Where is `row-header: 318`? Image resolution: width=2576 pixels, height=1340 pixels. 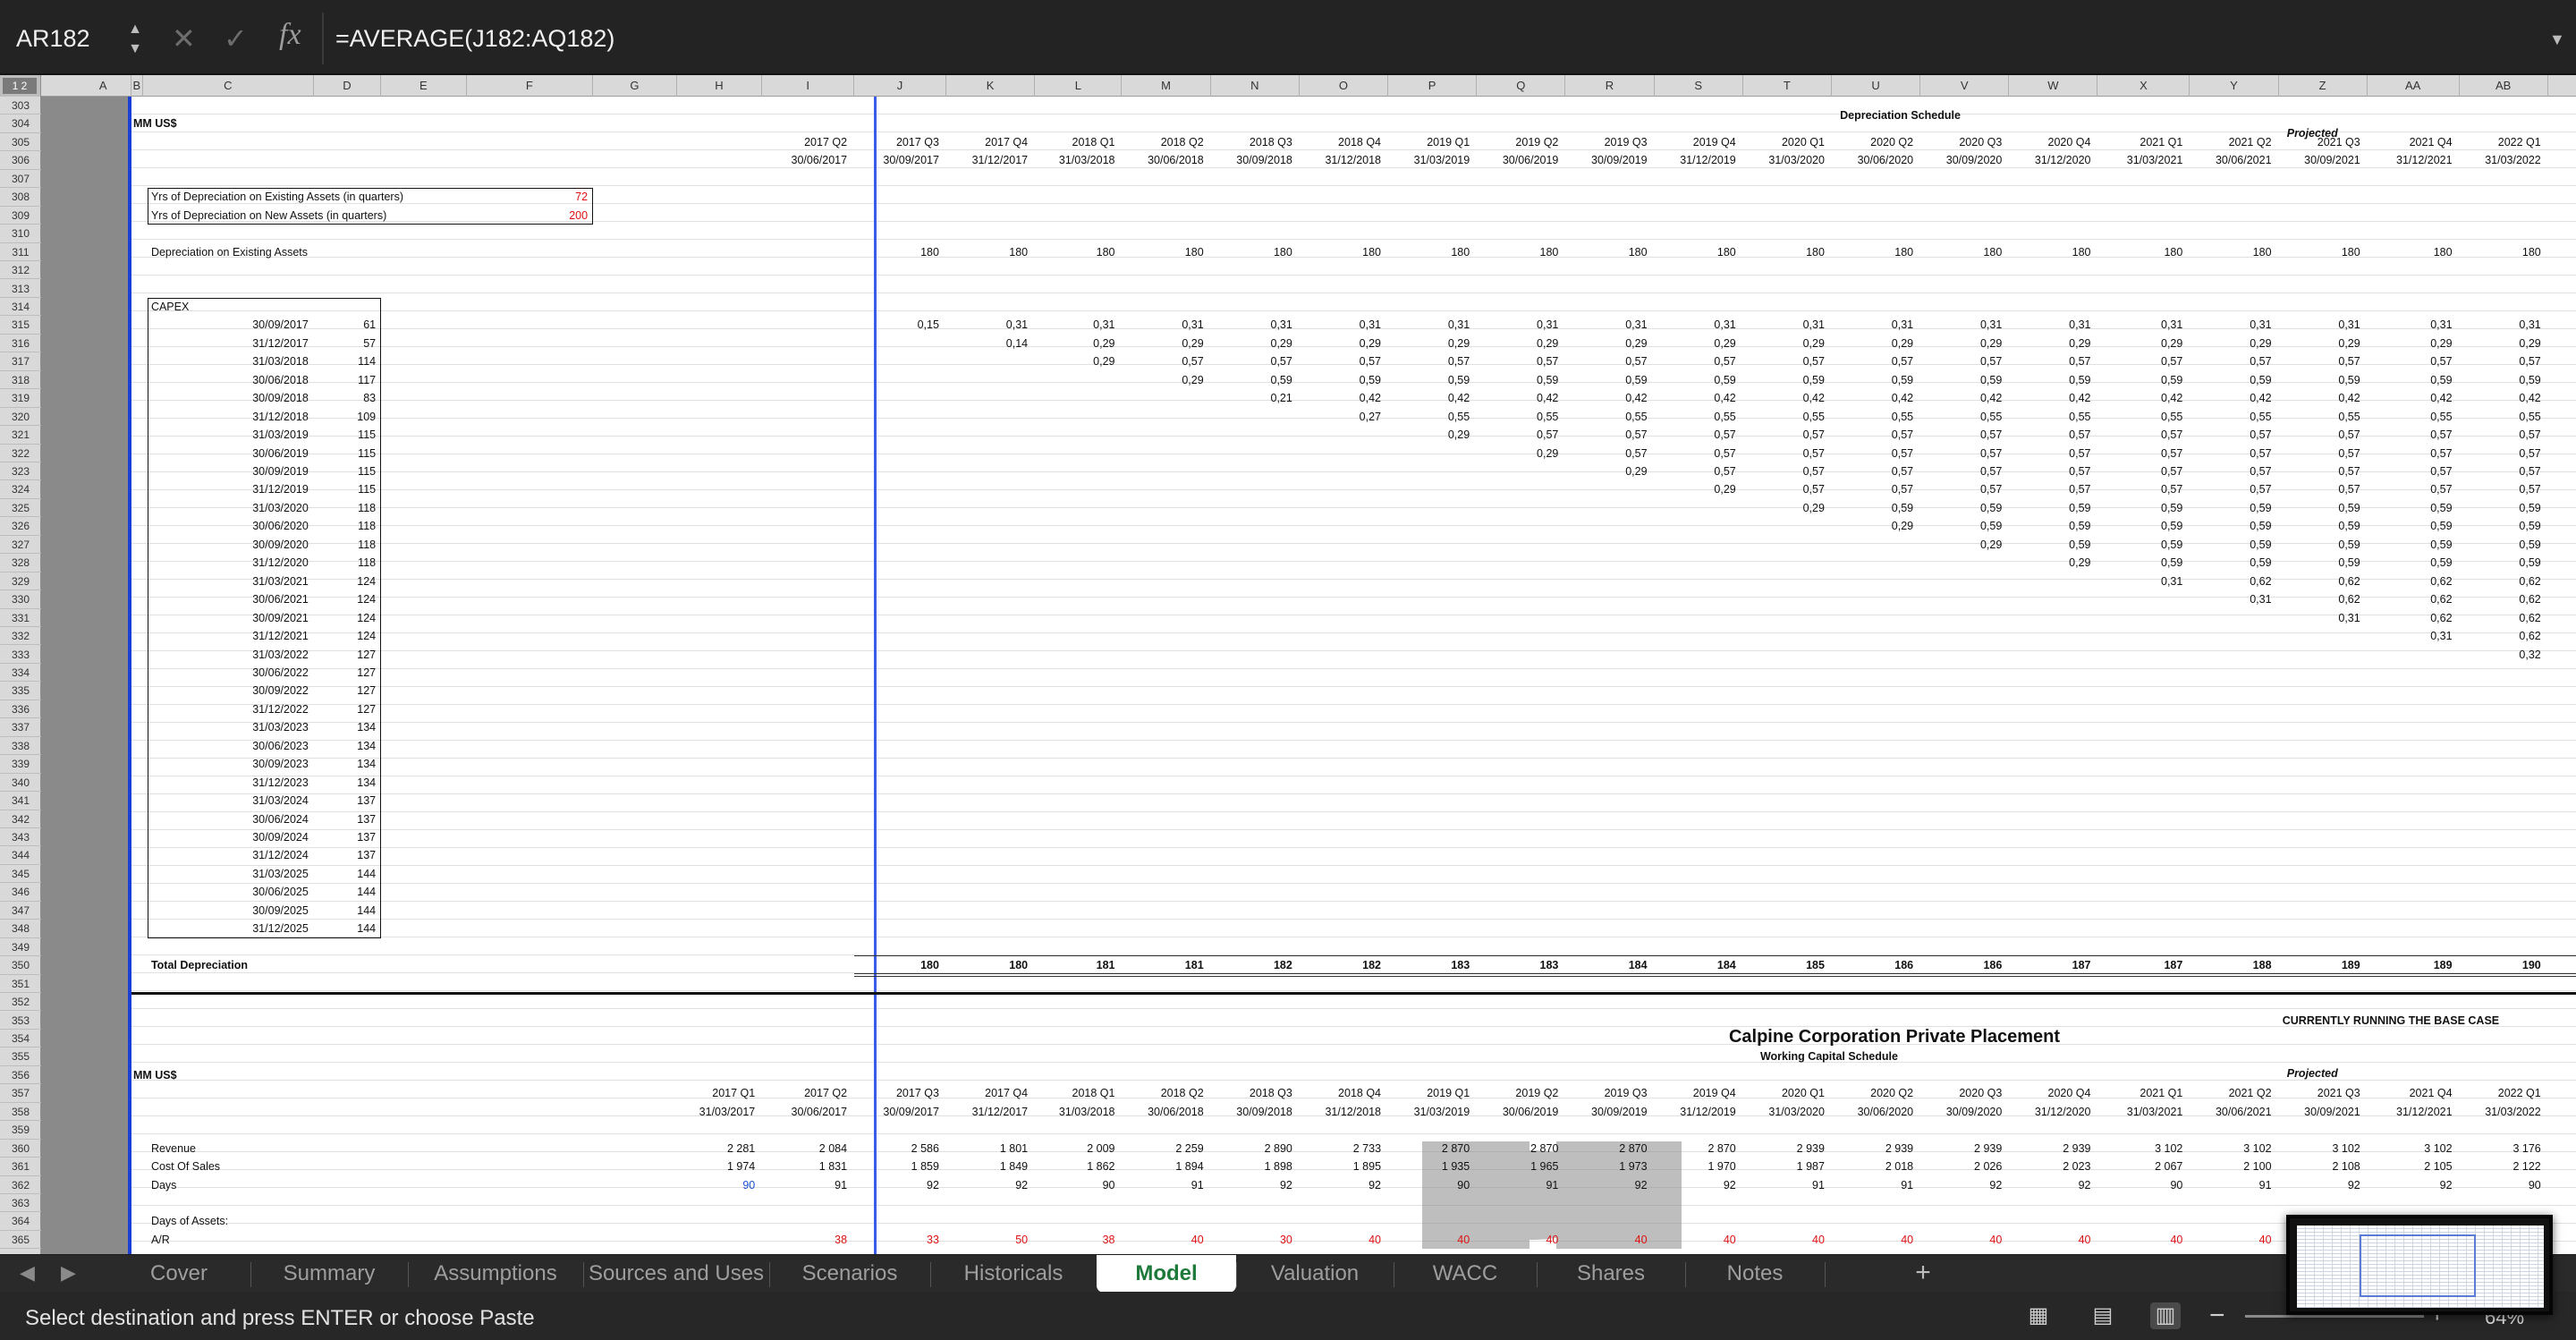
row-header: 318 is located at coordinates (20, 380).